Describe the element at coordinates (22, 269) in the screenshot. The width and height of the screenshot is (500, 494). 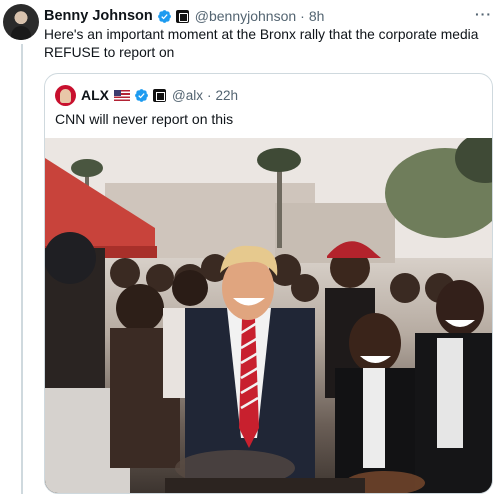
I see `thread-line` at that location.